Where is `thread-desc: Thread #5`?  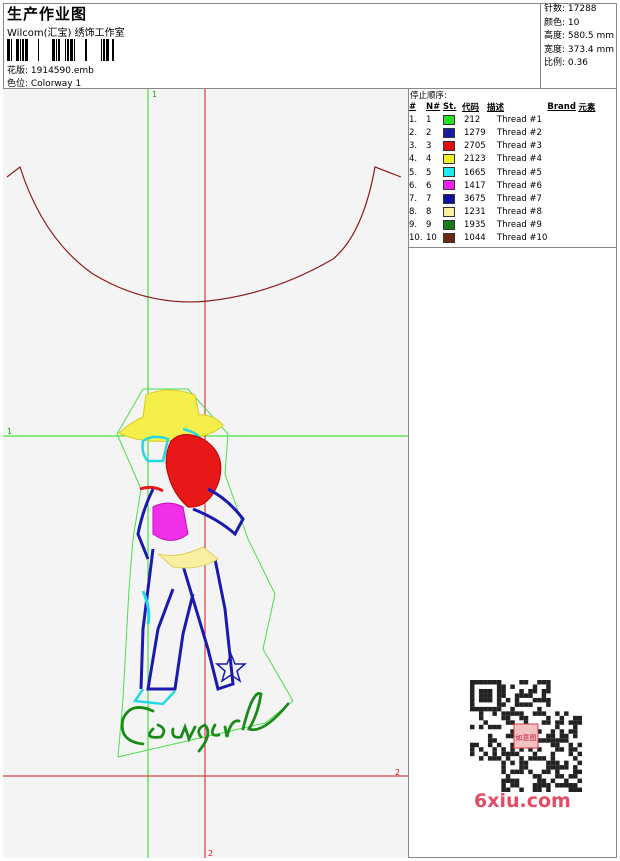 thread-desc: Thread #5 is located at coordinates (519, 172).